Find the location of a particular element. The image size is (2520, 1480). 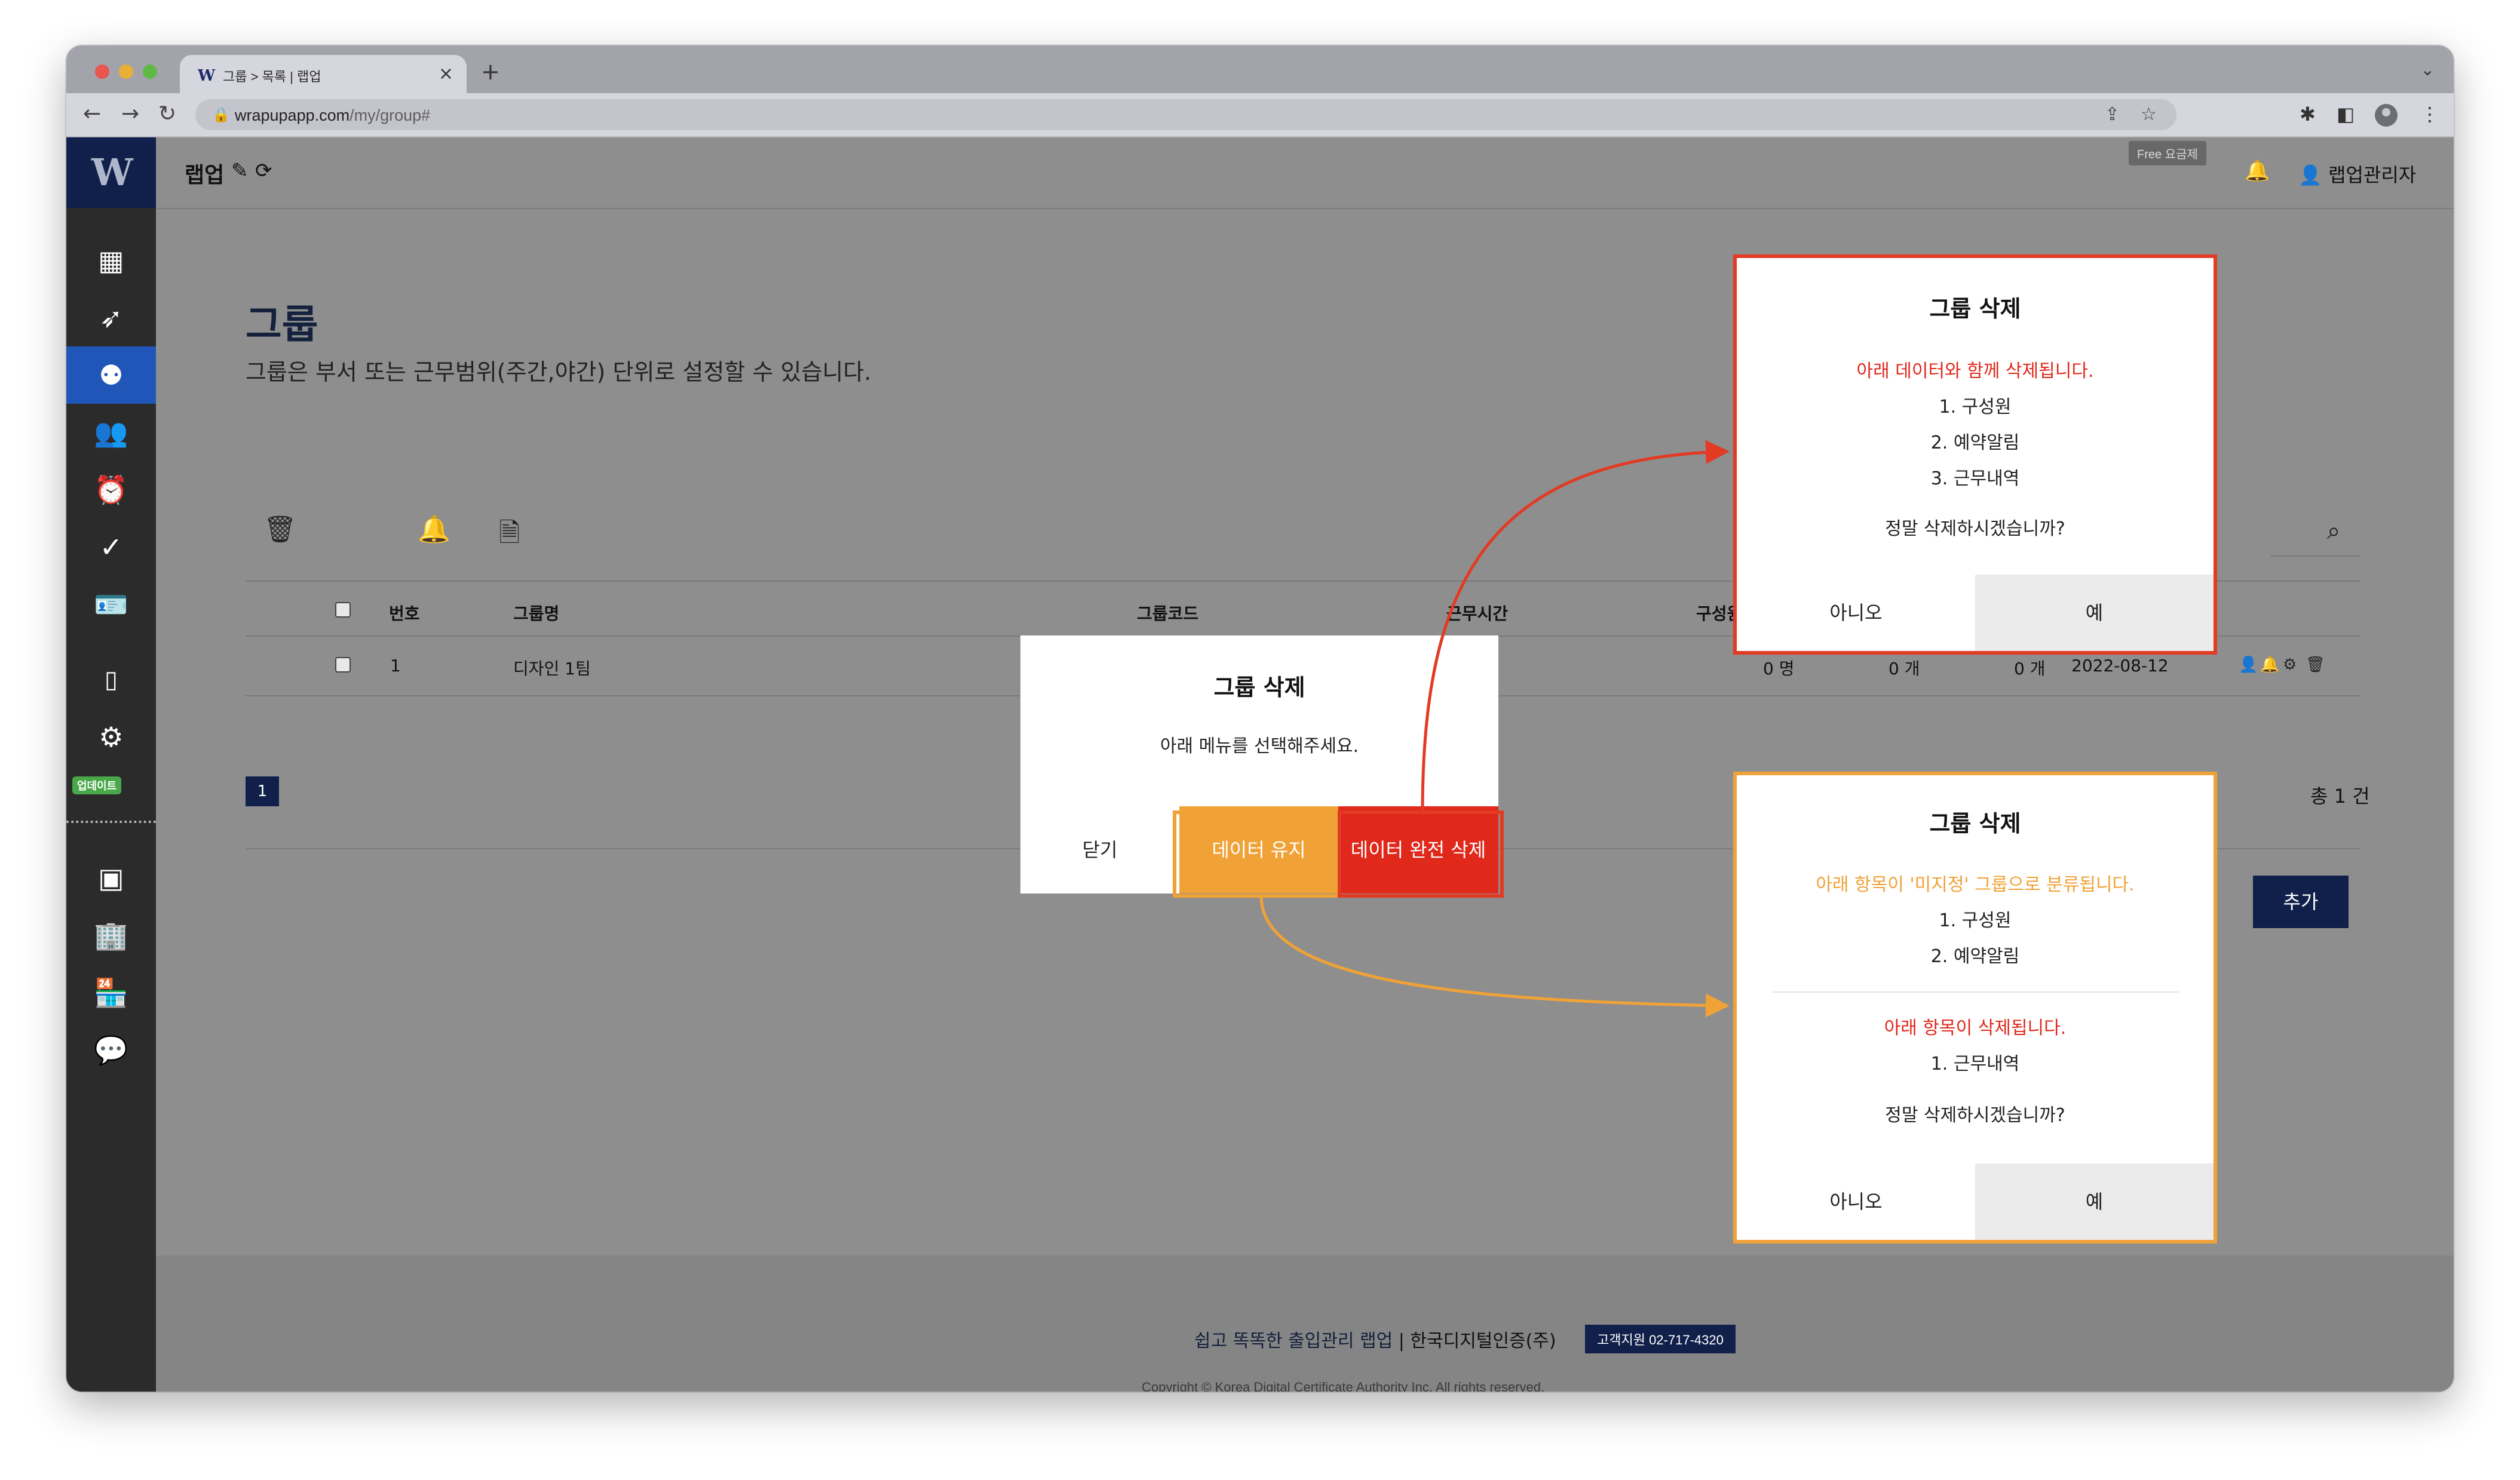

trash-icon: 🗑 is located at coordinates (280, 530).